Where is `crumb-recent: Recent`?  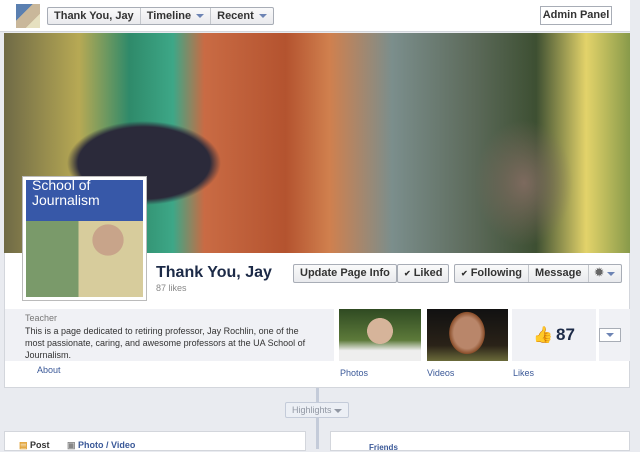 crumb-recent: Recent is located at coordinates (242, 16).